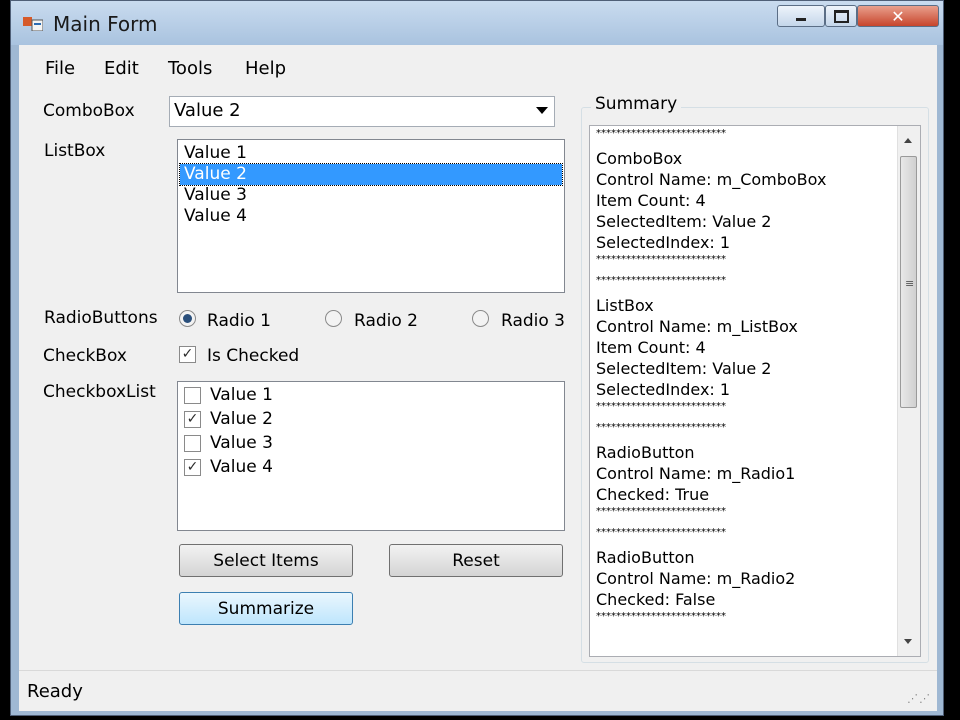 This screenshot has width=960, height=720. Describe the element at coordinates (476, 560) in the screenshot. I see `reset-button: Reset` at that location.